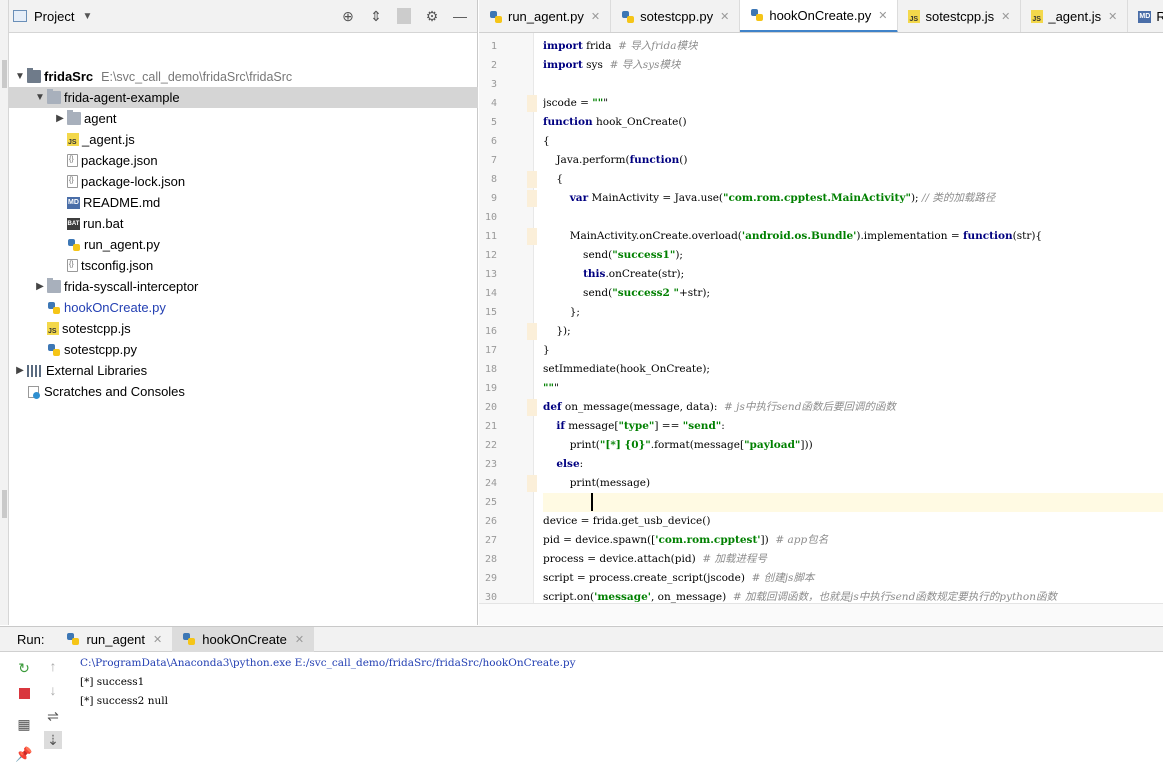 The image size is (1163, 766). Describe the element at coordinates (243, 349) in the screenshot. I see `tree-item: sotestcpp.py` at that location.